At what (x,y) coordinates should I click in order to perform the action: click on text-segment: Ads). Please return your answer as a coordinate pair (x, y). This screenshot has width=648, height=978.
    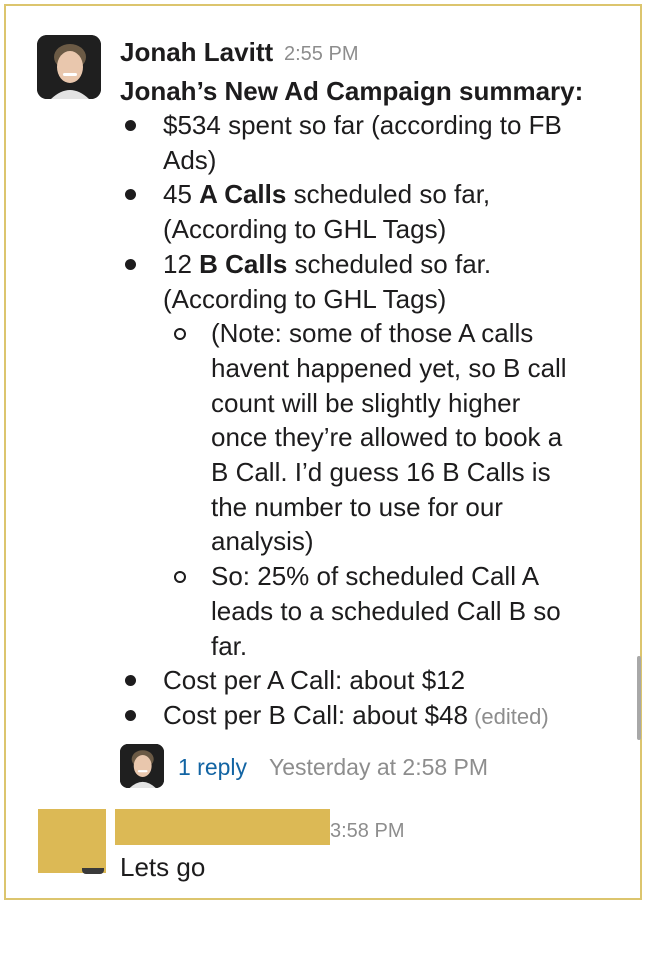
    Looking at the image, I should click on (190, 159).